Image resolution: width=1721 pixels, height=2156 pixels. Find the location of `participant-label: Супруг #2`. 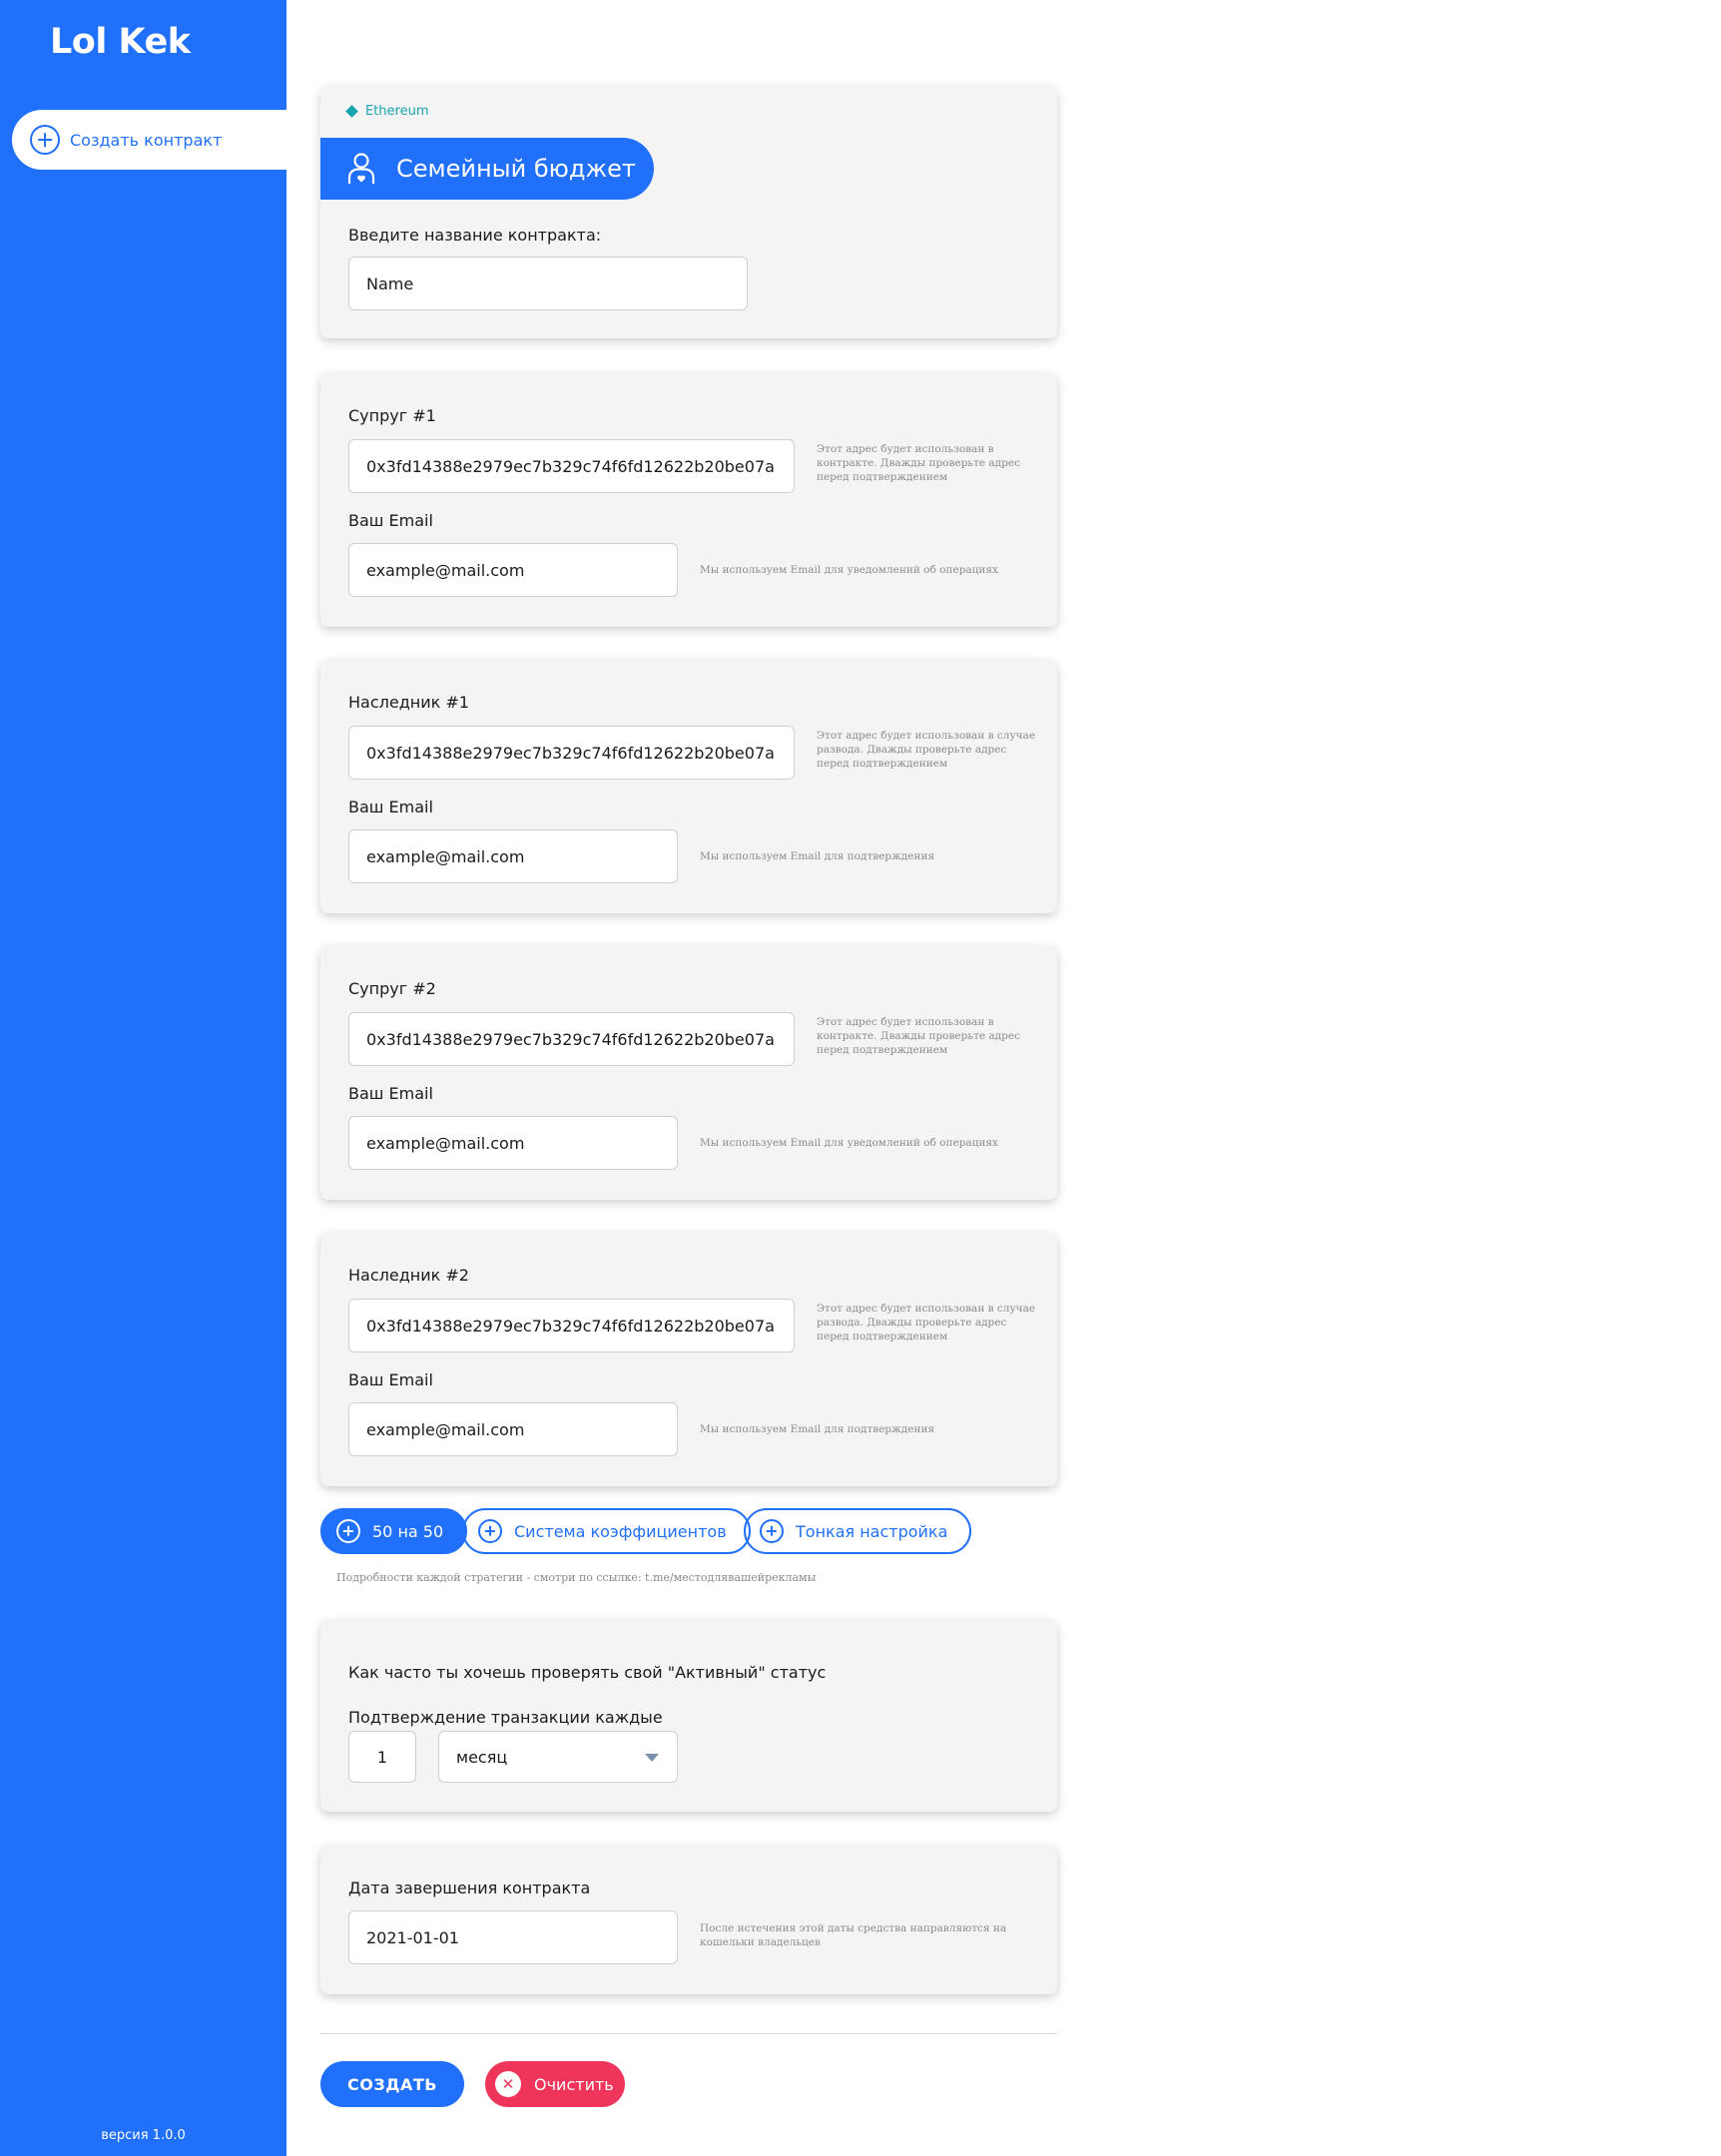

participant-label: Супруг #2 is located at coordinates (392, 988).